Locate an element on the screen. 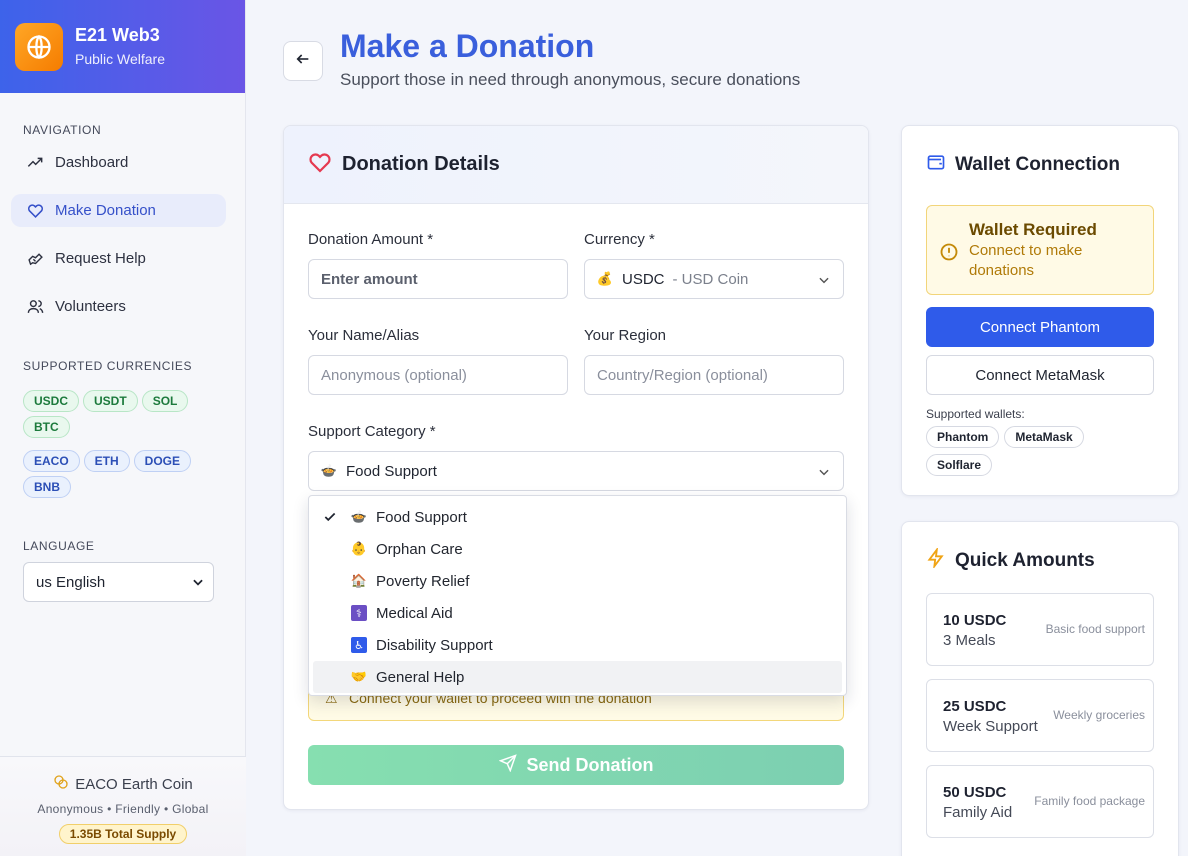 The width and height of the screenshot is (1188, 856). brand-subtitle: Public Welfare is located at coordinates (120, 59).